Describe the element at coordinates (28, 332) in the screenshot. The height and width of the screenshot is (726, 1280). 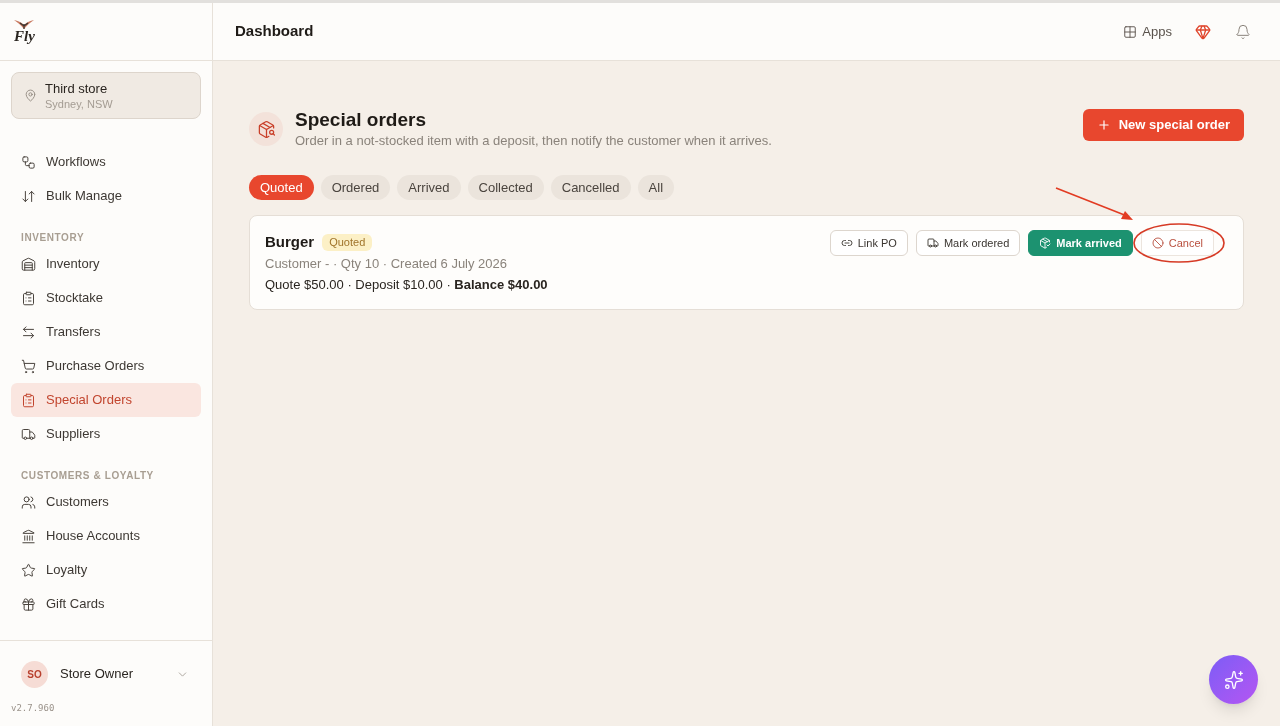
I see `arrows-icon` at that location.